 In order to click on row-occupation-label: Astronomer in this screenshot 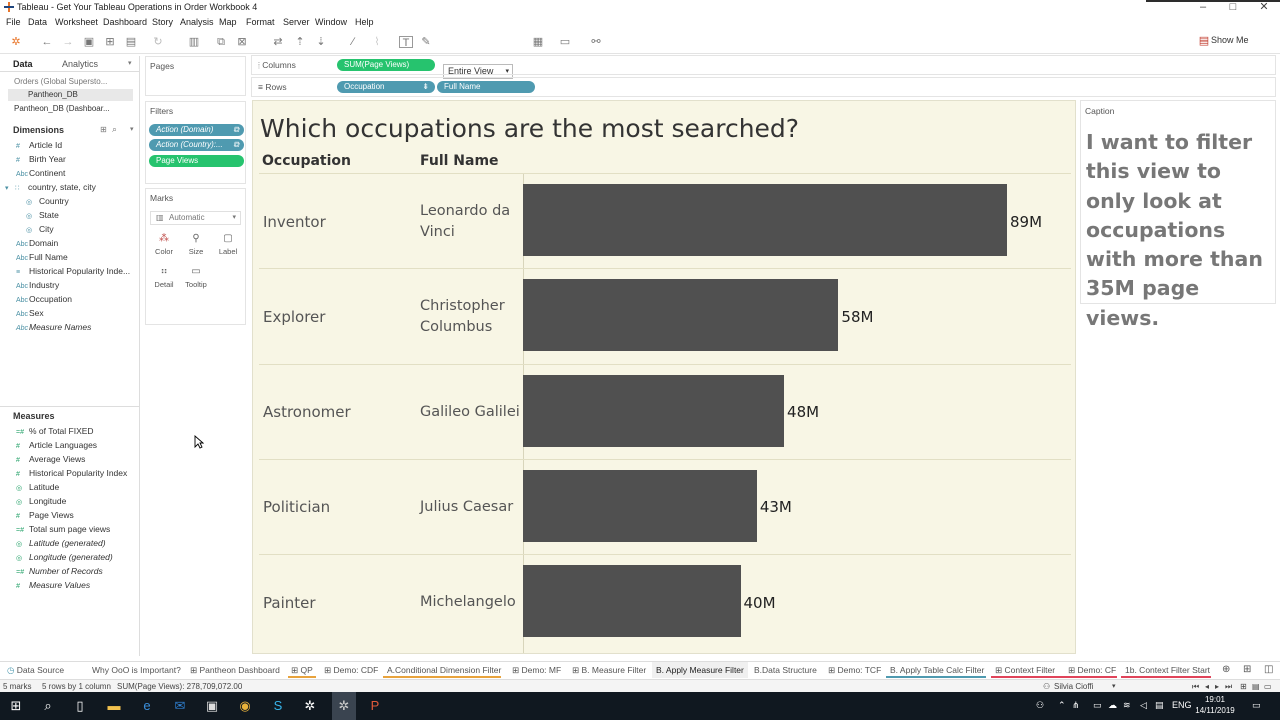, I will do `click(307, 412)`.